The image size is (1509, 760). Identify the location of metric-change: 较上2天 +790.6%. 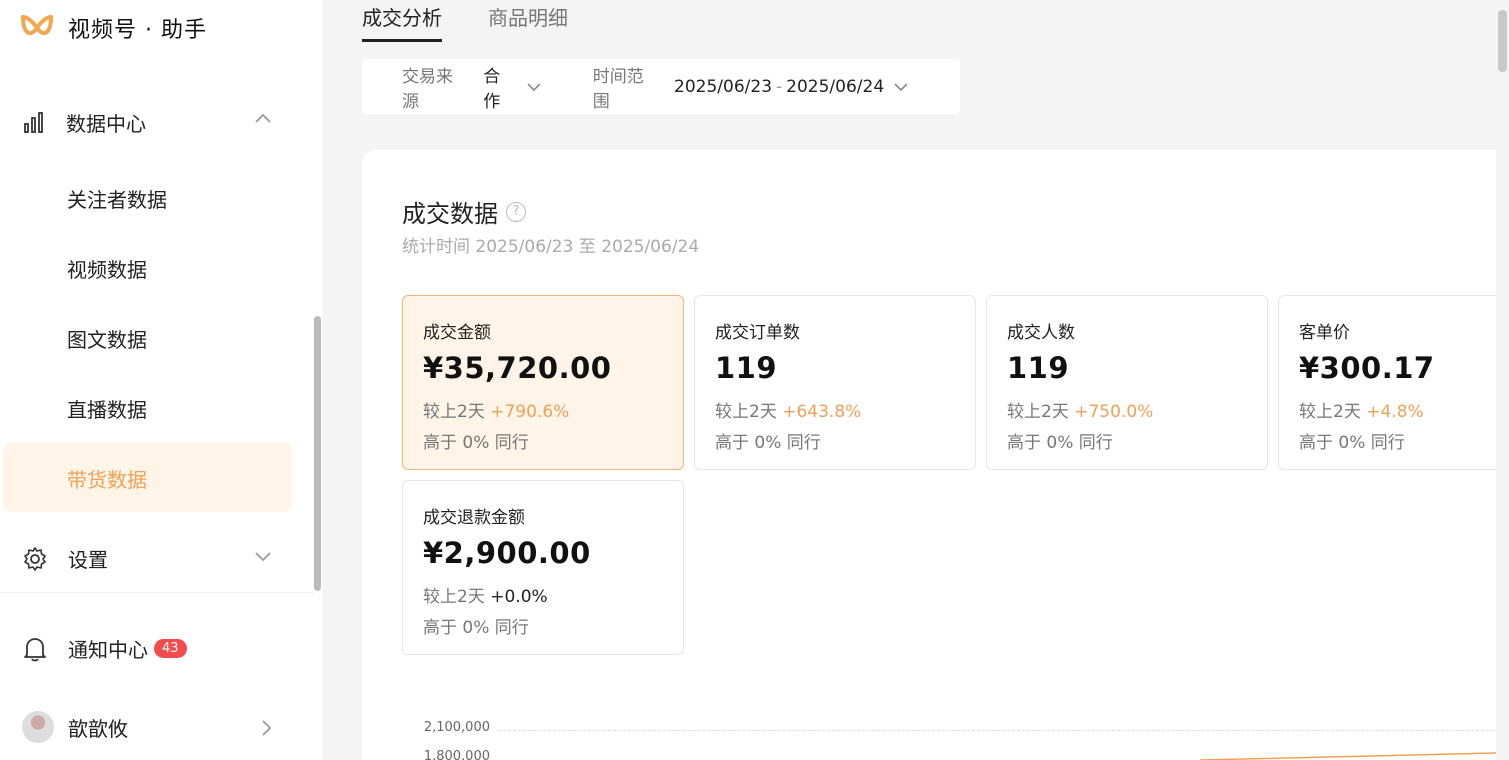
(553, 409).